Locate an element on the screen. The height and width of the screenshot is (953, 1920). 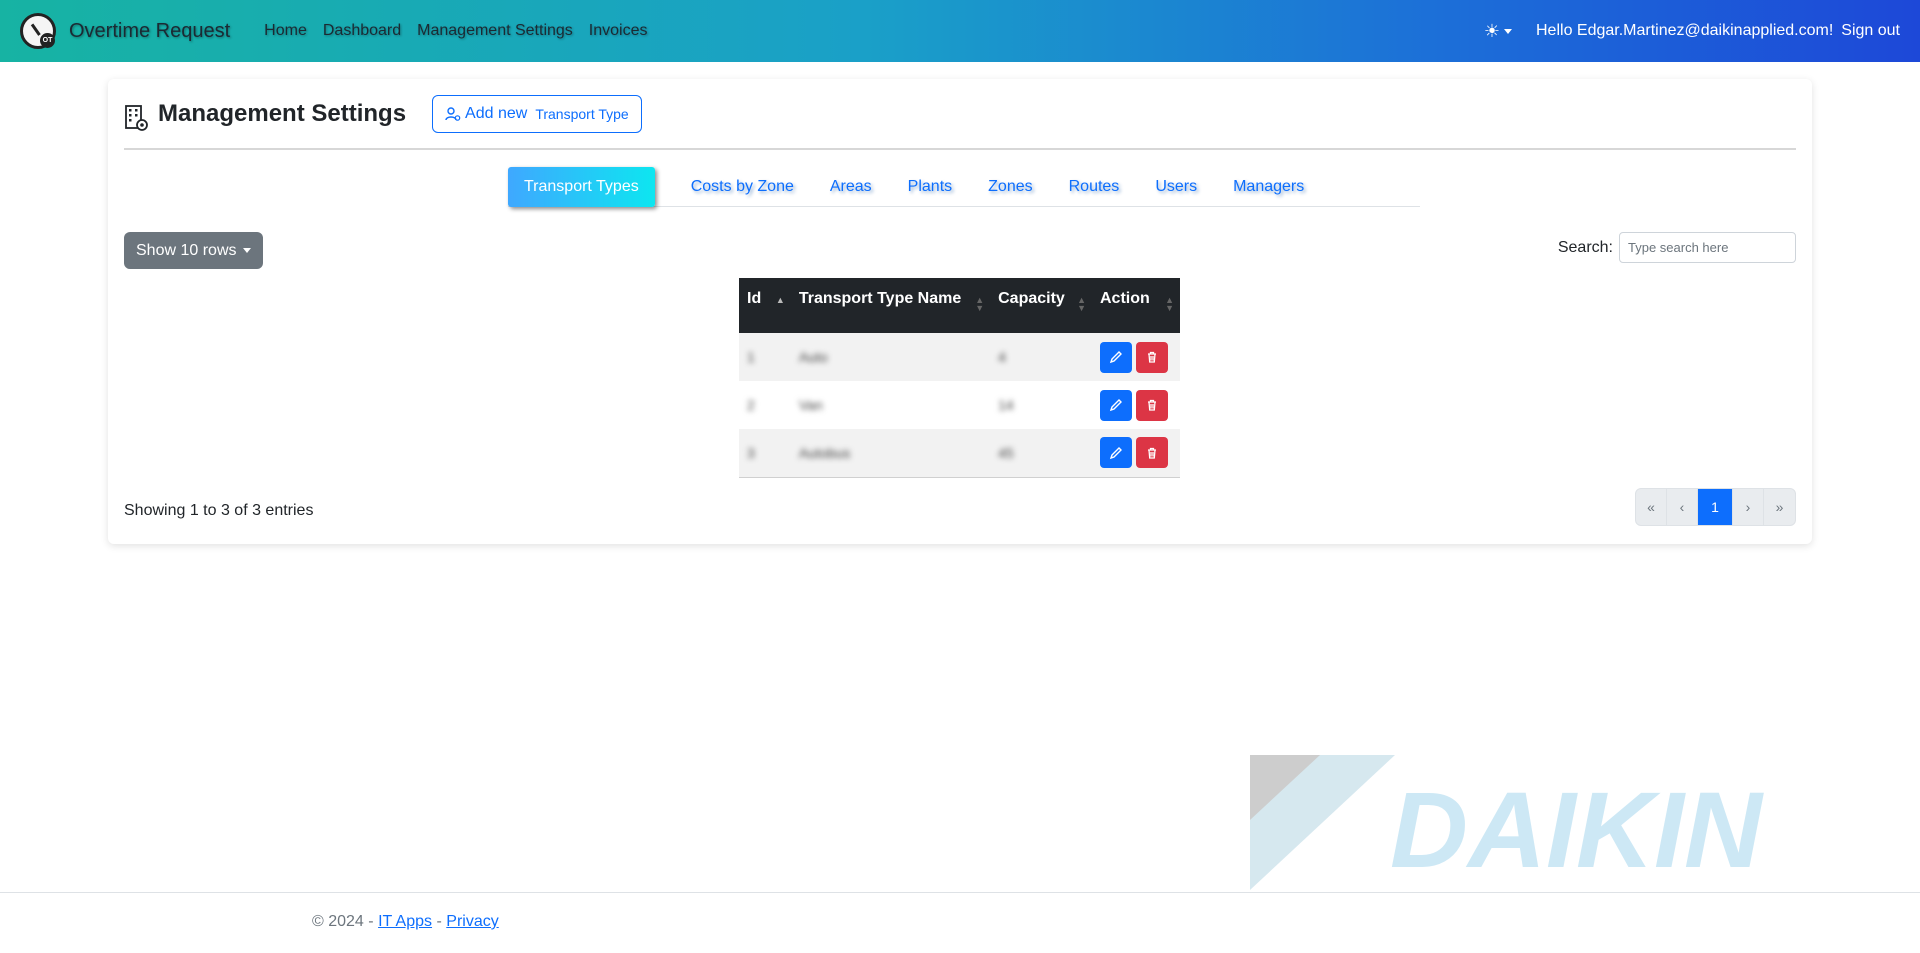
user-greeting: Hello Edgar.Martinez@daikinapplied.com! is located at coordinates (1685, 30).